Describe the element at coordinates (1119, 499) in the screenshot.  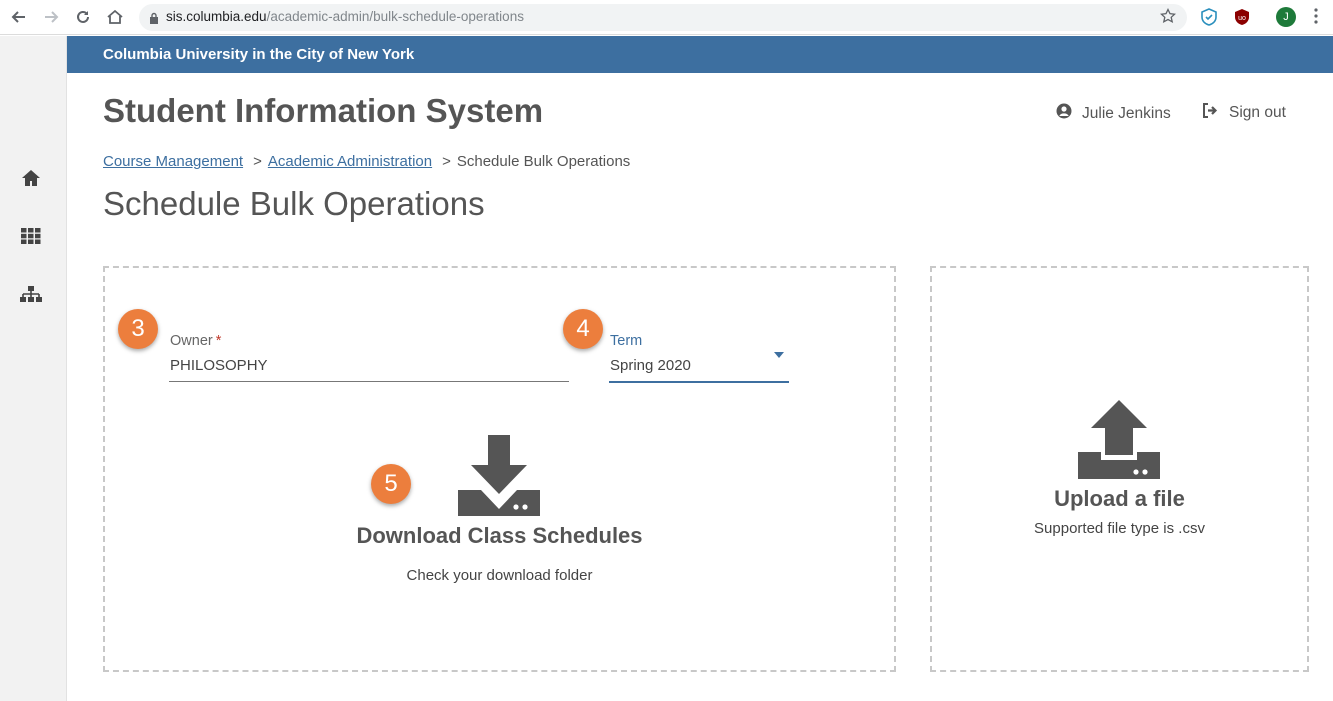
I see `upload-file-button: Upload a file` at that location.